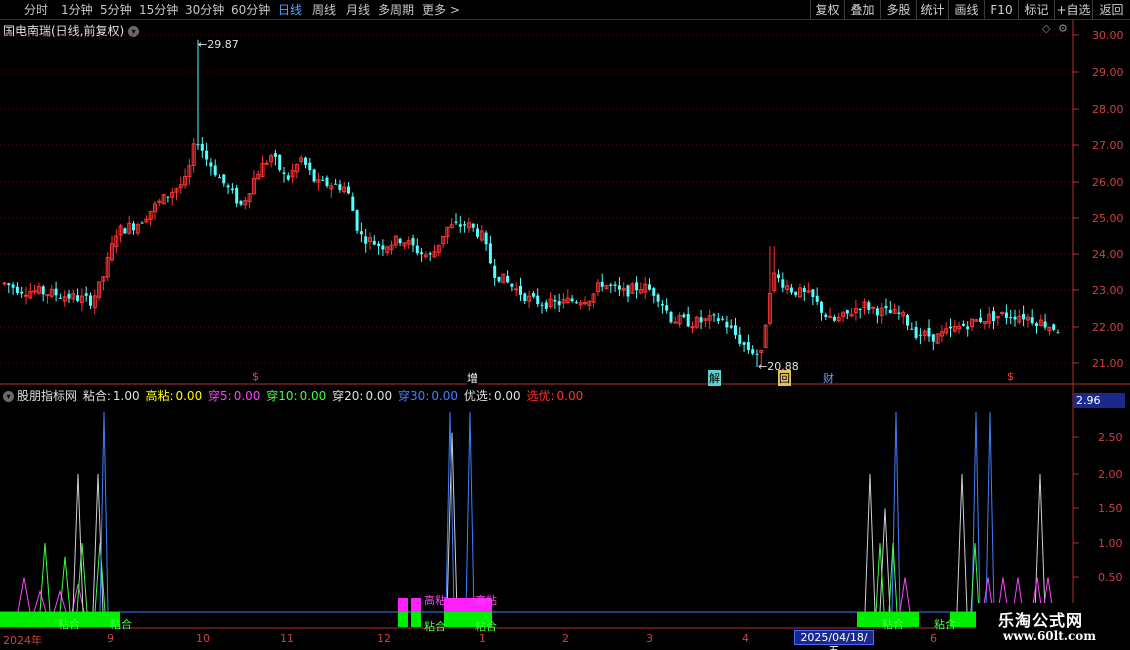 The height and width of the screenshot is (650, 1130). I want to click on watermark-title: 乐淘公式网, so click(1041, 620).